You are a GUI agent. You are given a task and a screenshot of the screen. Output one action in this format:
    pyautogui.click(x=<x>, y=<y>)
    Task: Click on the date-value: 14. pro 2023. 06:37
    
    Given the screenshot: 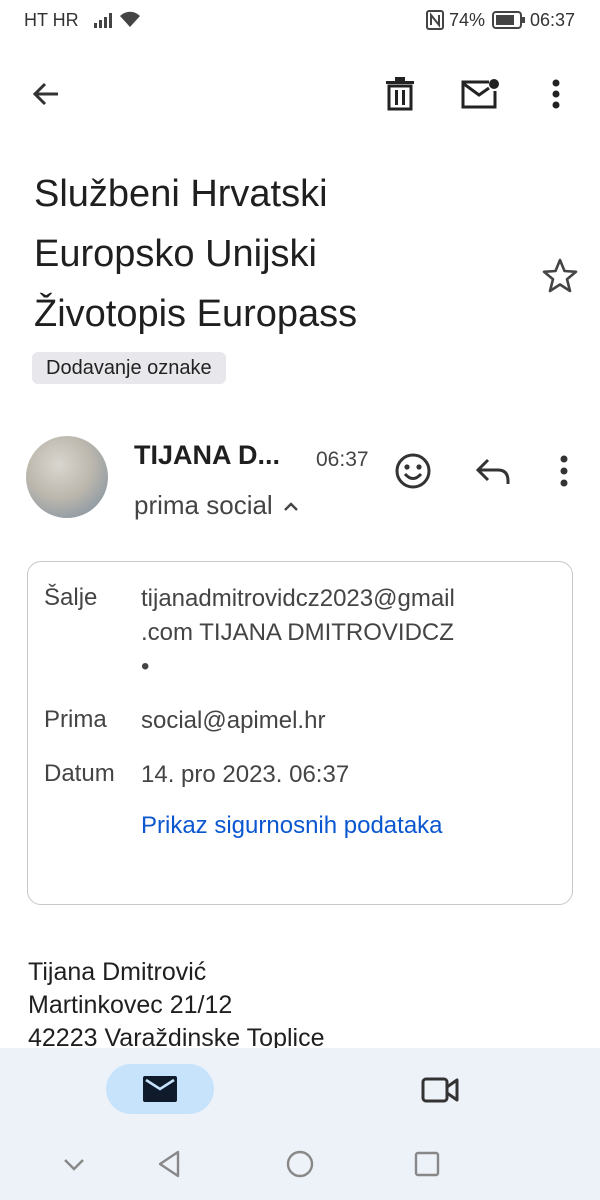 What is the action you would take?
    pyautogui.click(x=245, y=774)
    